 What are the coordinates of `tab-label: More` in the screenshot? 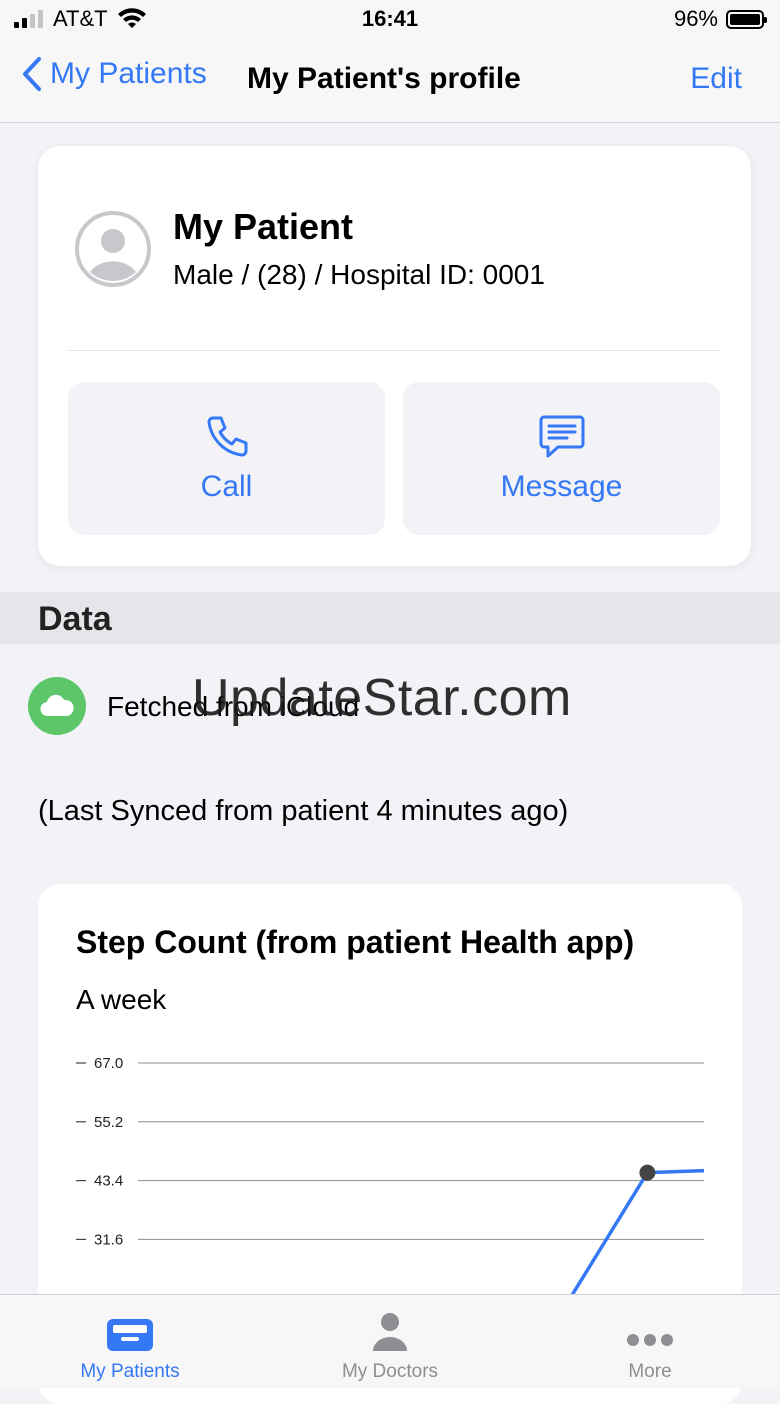 It's located at (650, 1371).